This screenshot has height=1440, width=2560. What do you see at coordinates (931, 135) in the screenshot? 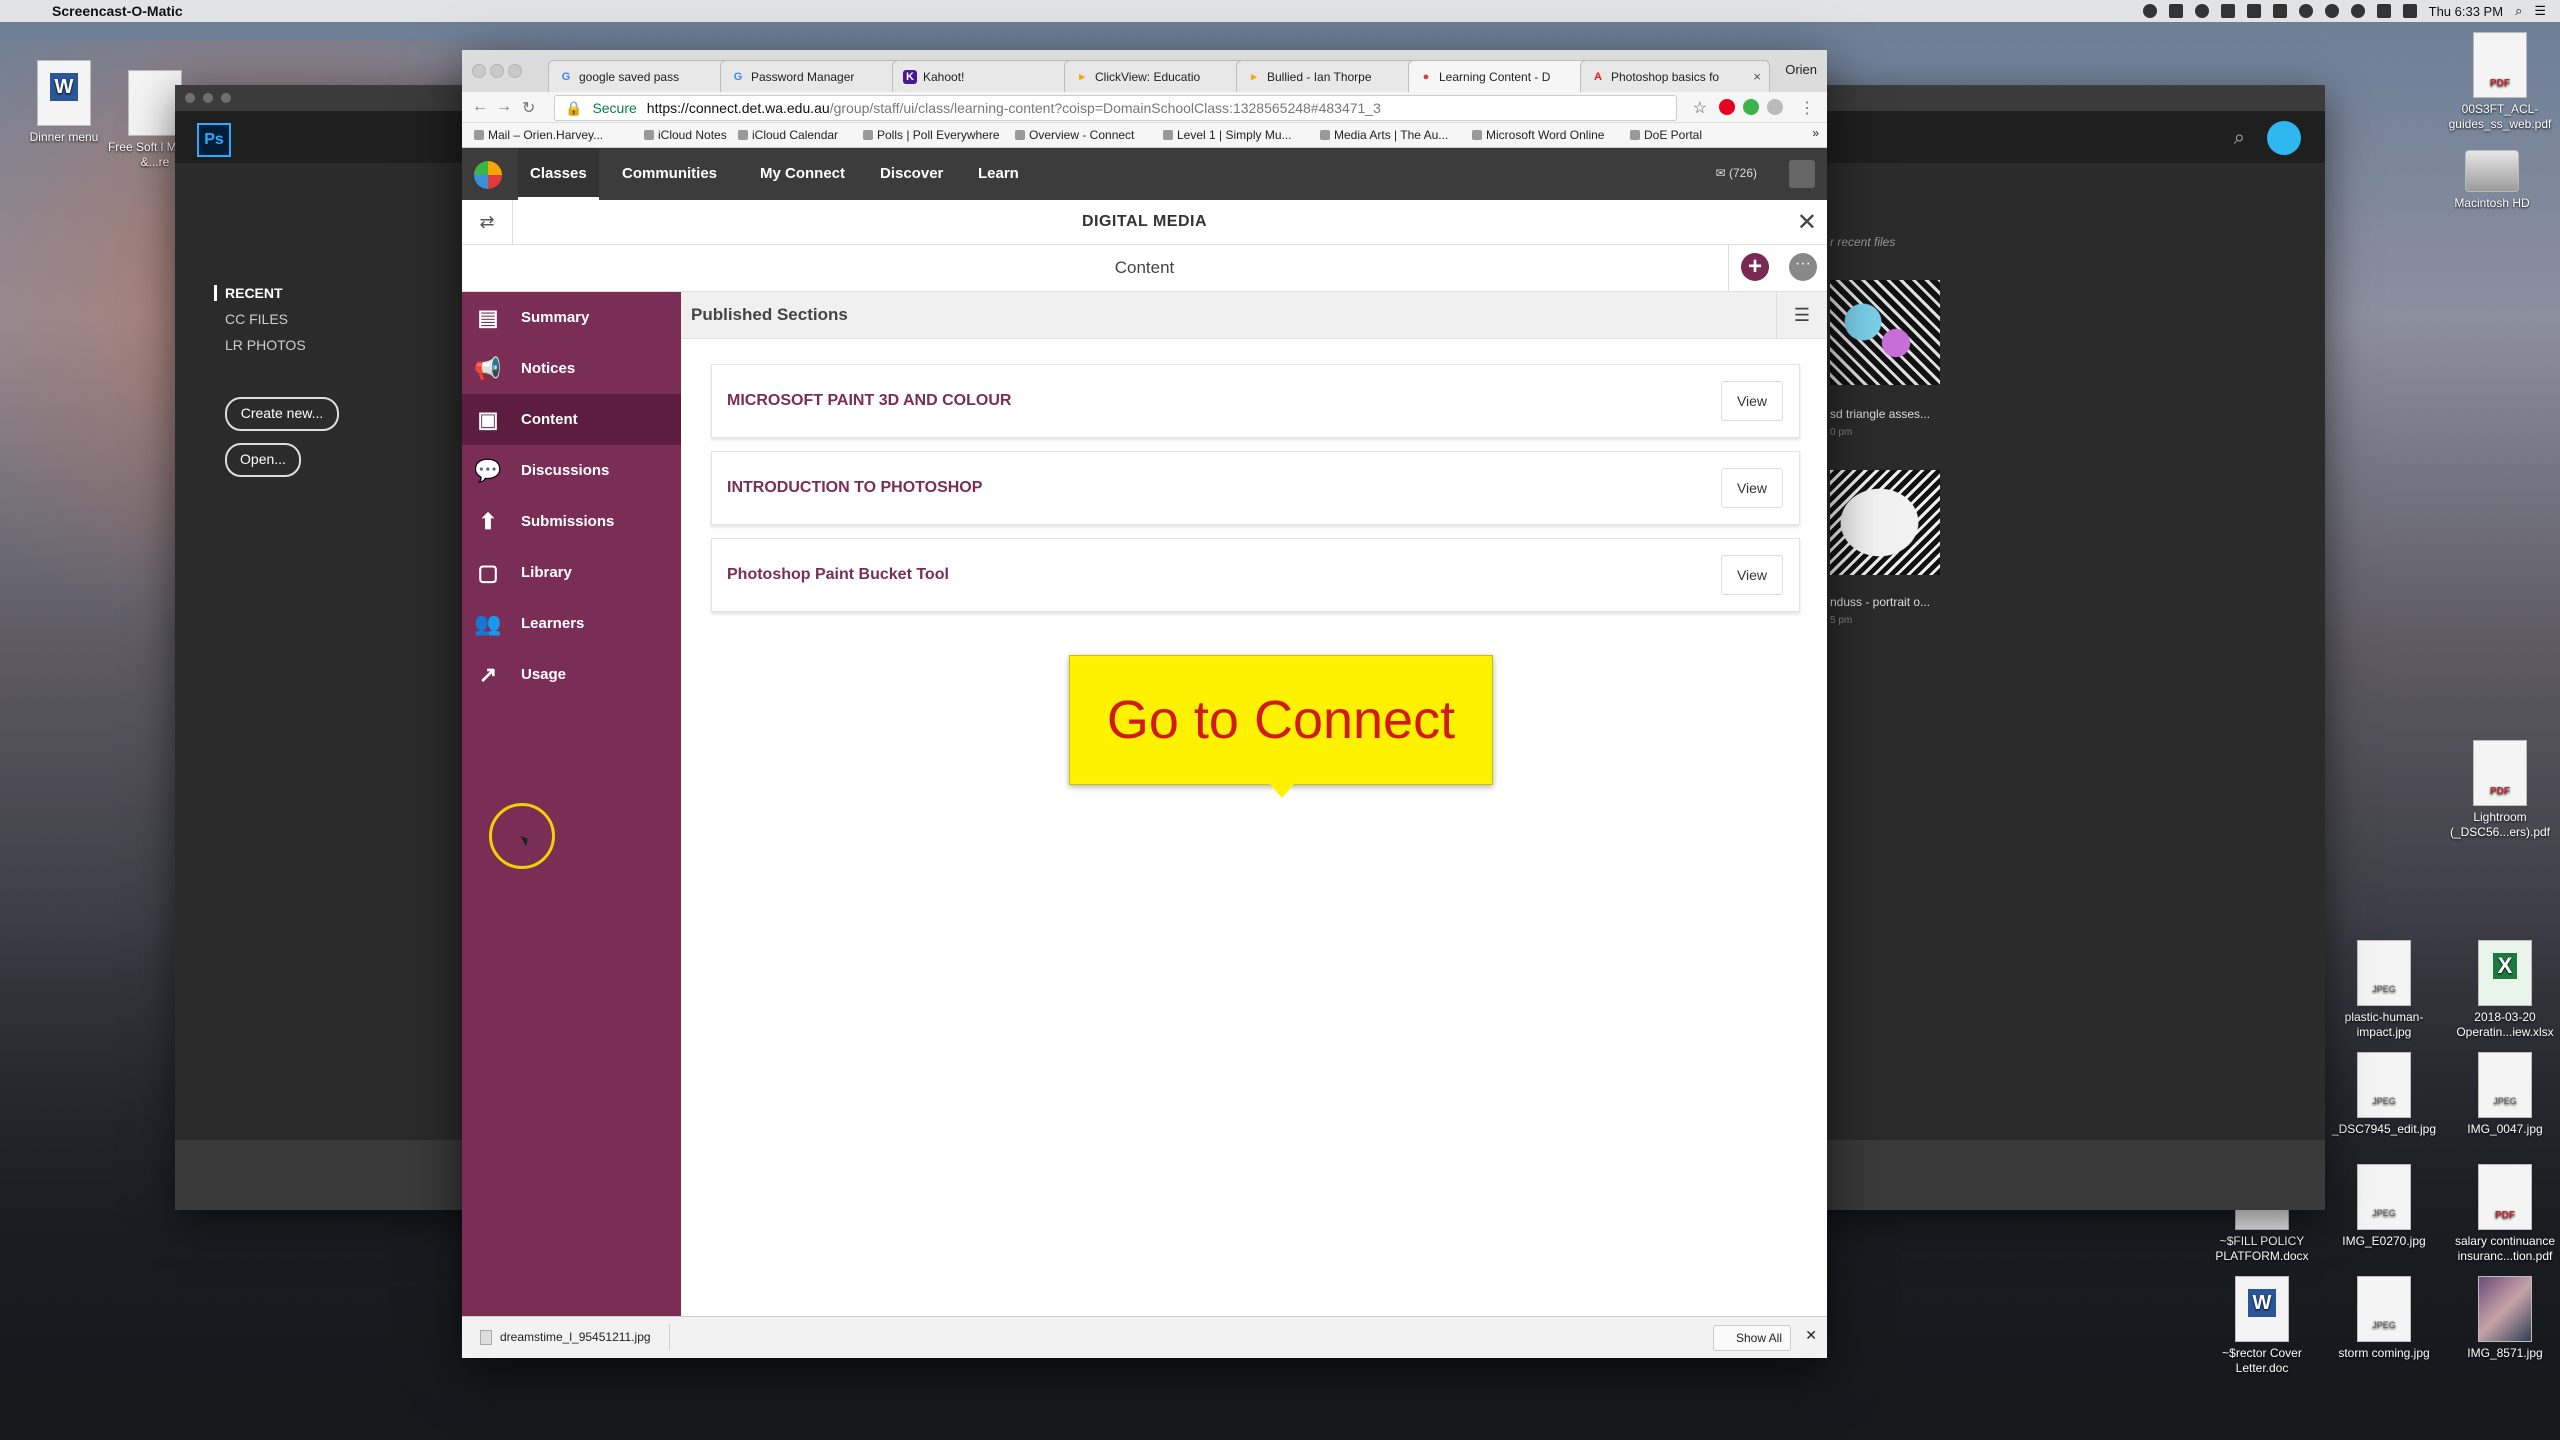
I see `bookmark-item: Polls | Poll Everywhere` at bounding box center [931, 135].